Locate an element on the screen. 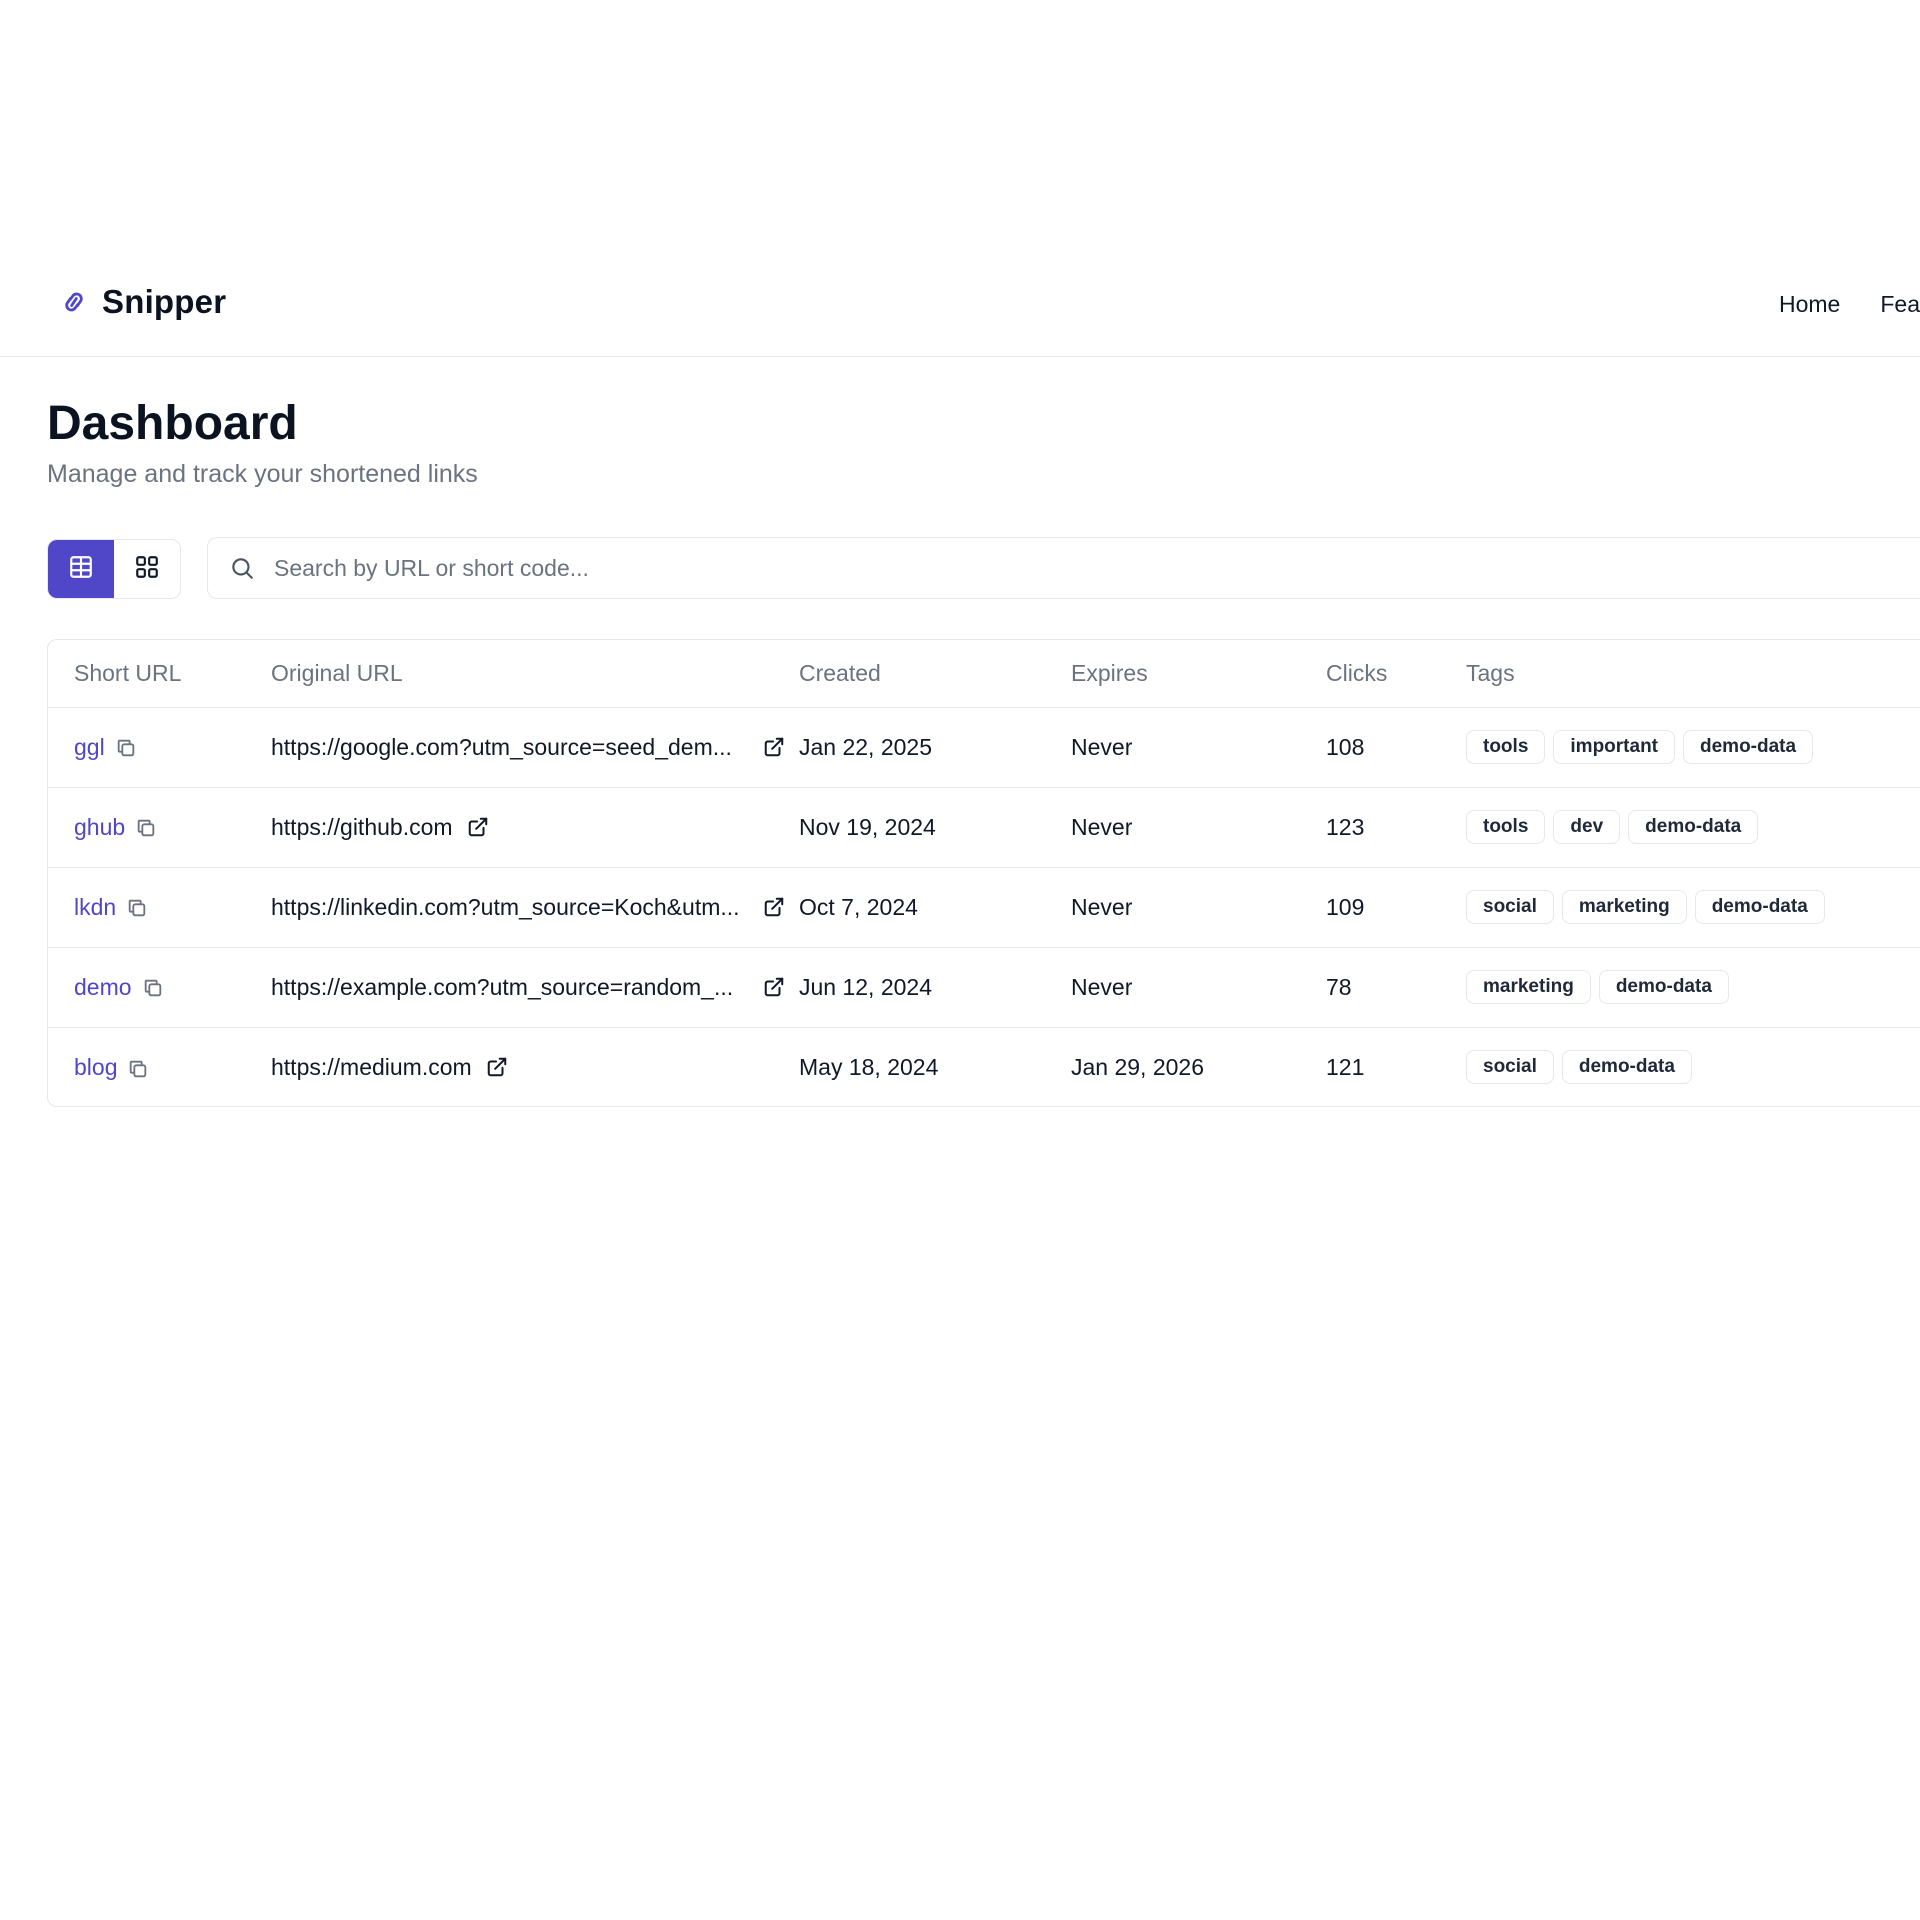  short-url-cell: lkdn is located at coordinates (159, 907).